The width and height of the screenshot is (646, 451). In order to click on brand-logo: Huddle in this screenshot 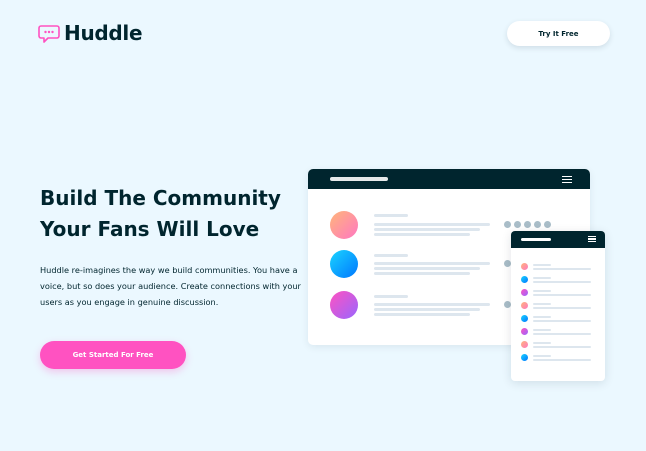, I will do `click(90, 33)`.